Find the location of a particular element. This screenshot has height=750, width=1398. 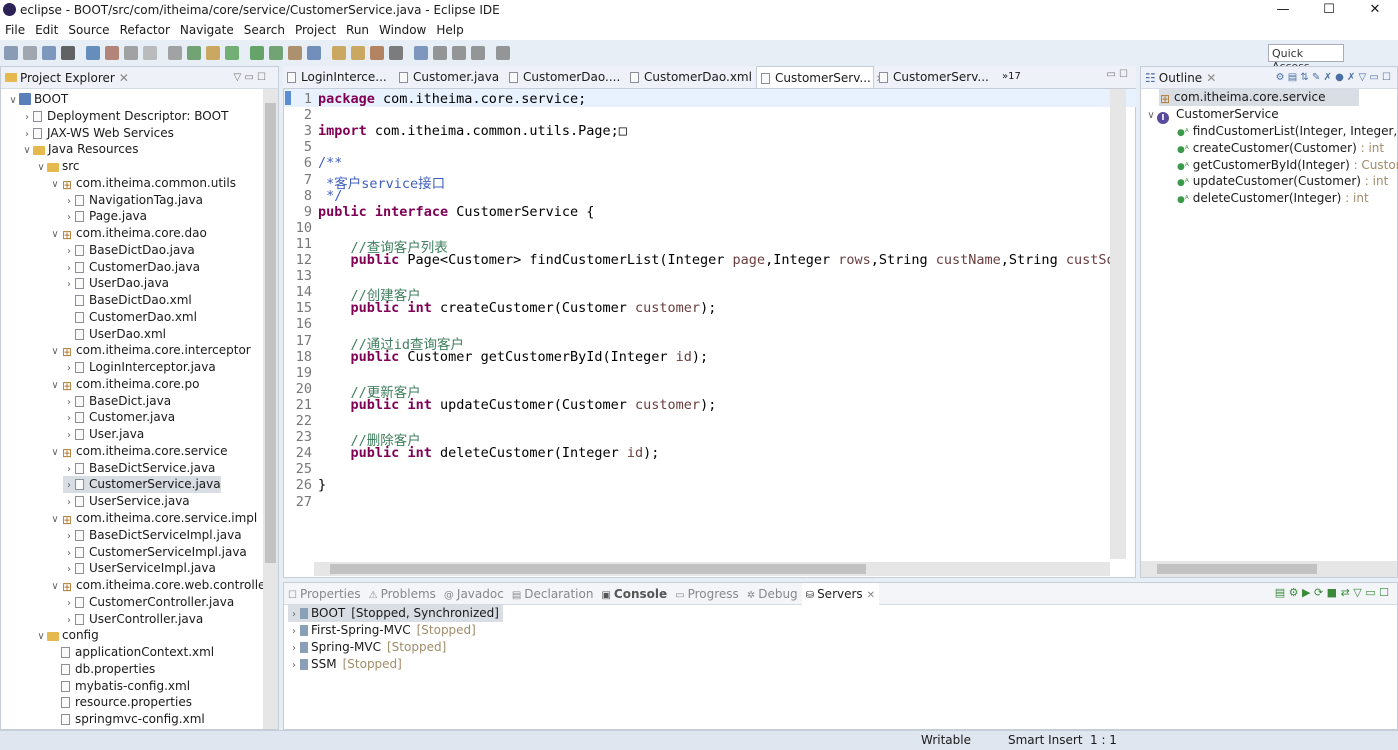

tree-item: › UserController.java is located at coordinates (133, 619).